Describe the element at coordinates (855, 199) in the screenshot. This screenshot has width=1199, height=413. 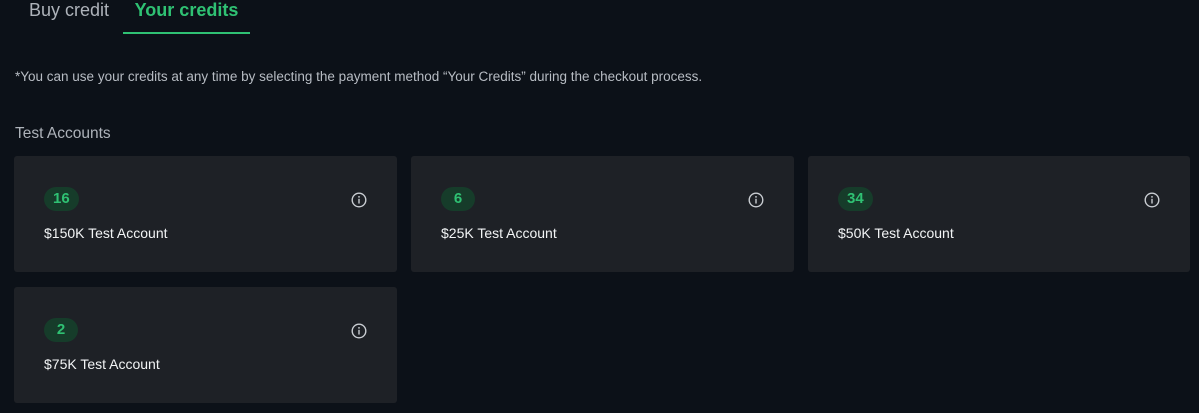
I see `credit-count-badge: 34` at that location.